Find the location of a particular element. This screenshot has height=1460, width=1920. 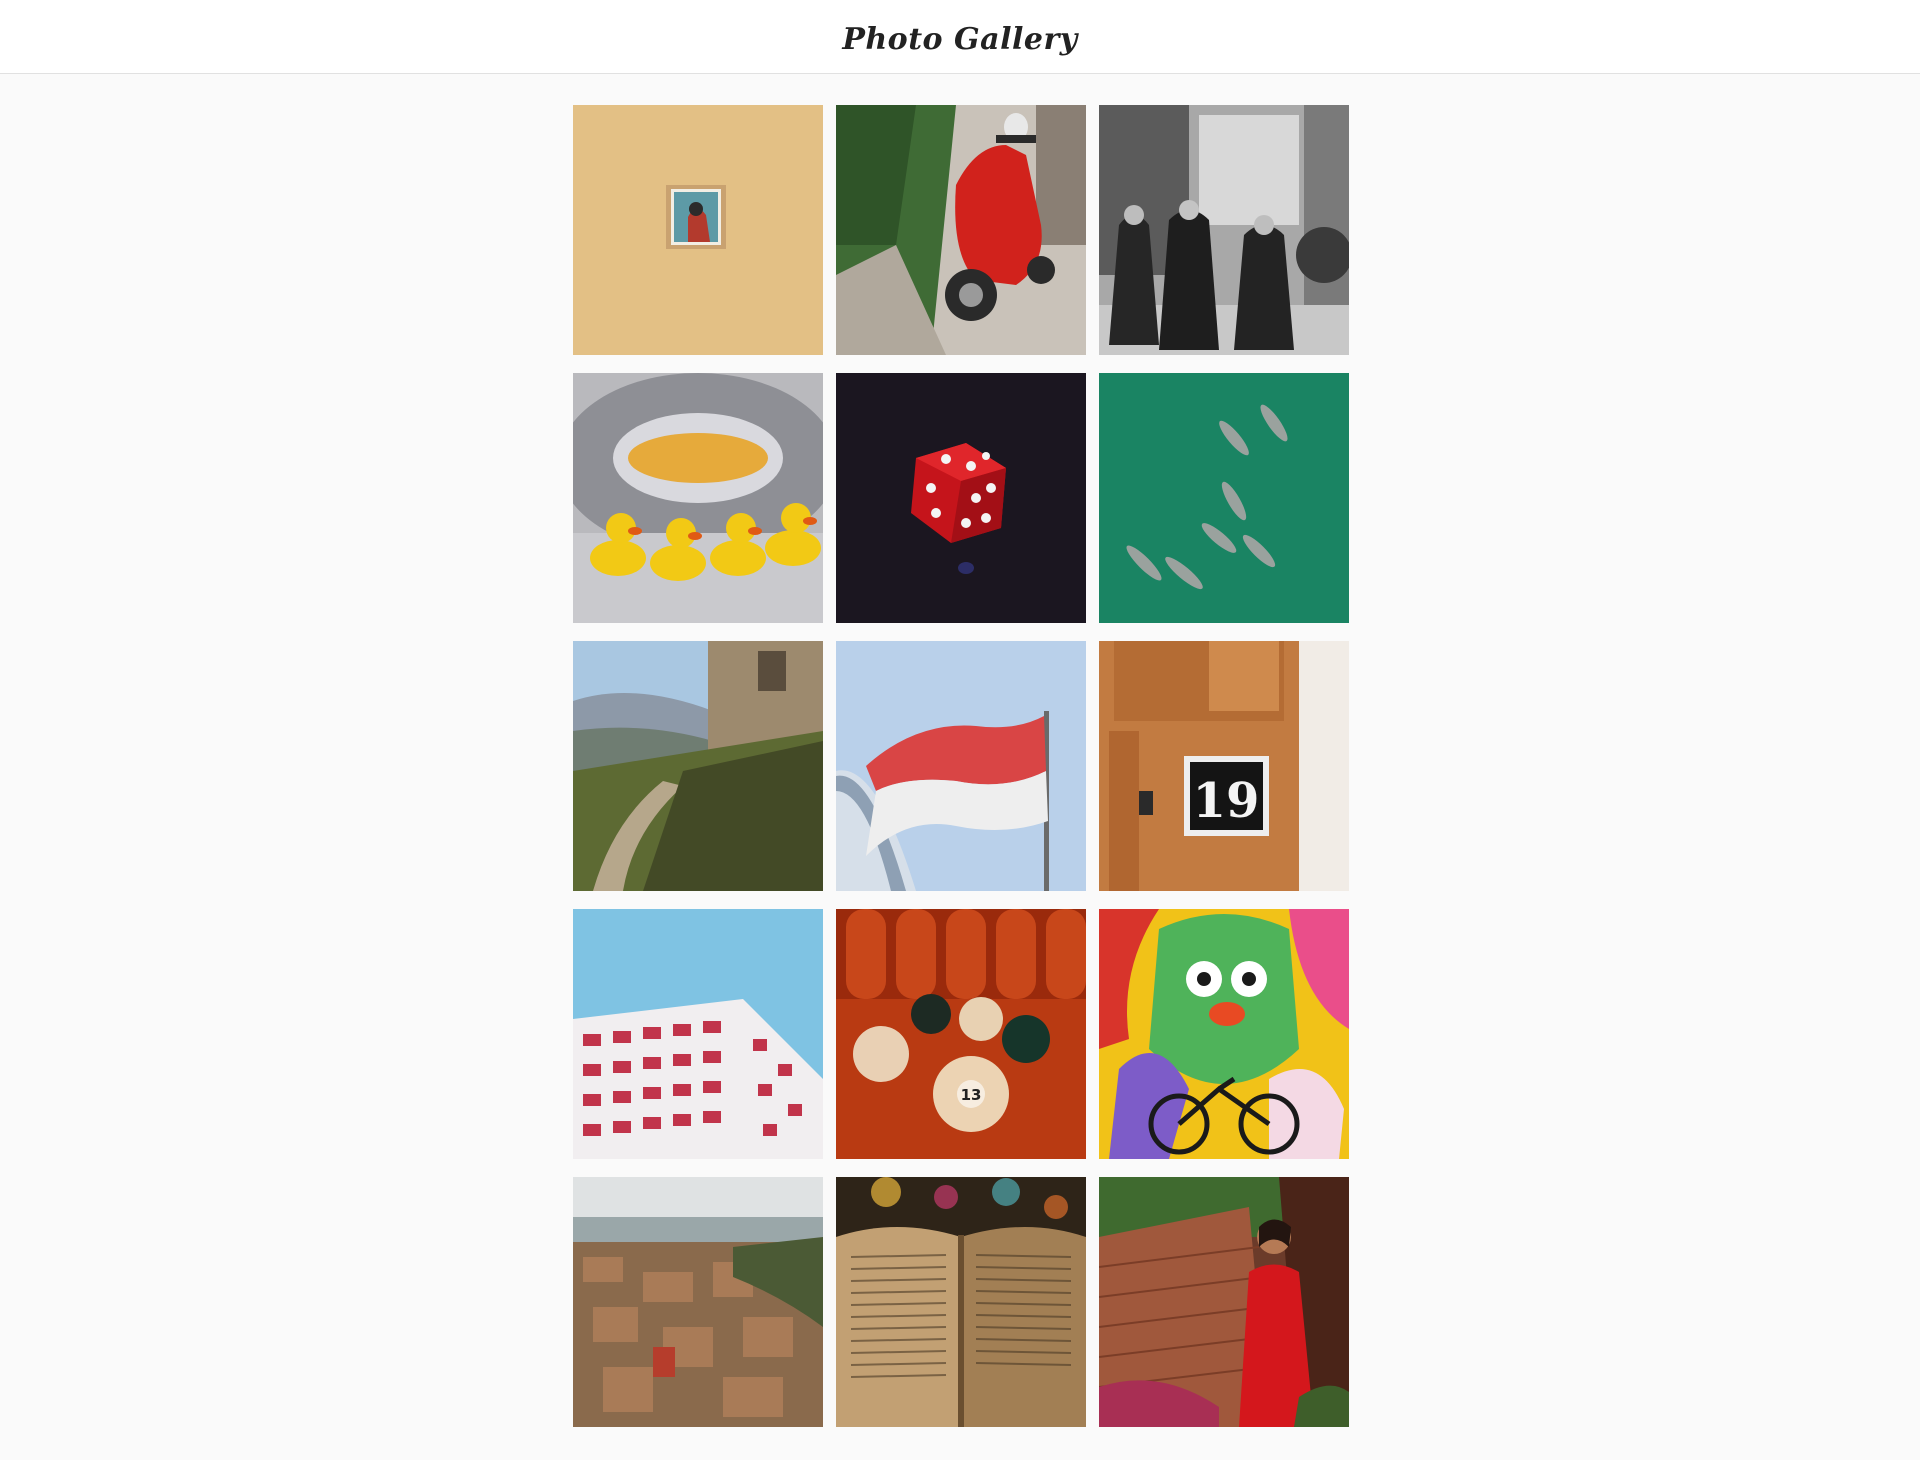

photo-red-scooter is located at coordinates (961, 230).